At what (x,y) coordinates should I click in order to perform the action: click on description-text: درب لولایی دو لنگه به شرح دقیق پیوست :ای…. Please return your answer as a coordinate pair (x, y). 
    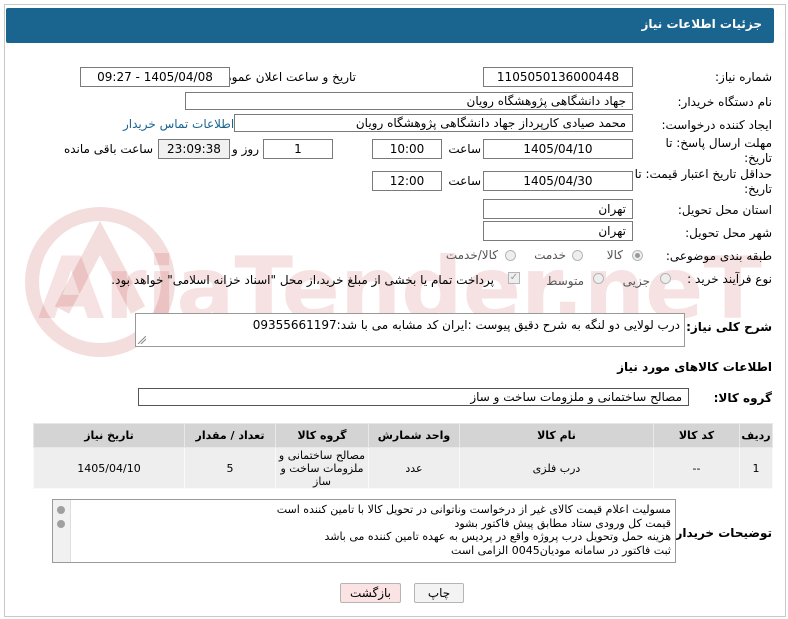
    Looking at the image, I should click on (466, 325).